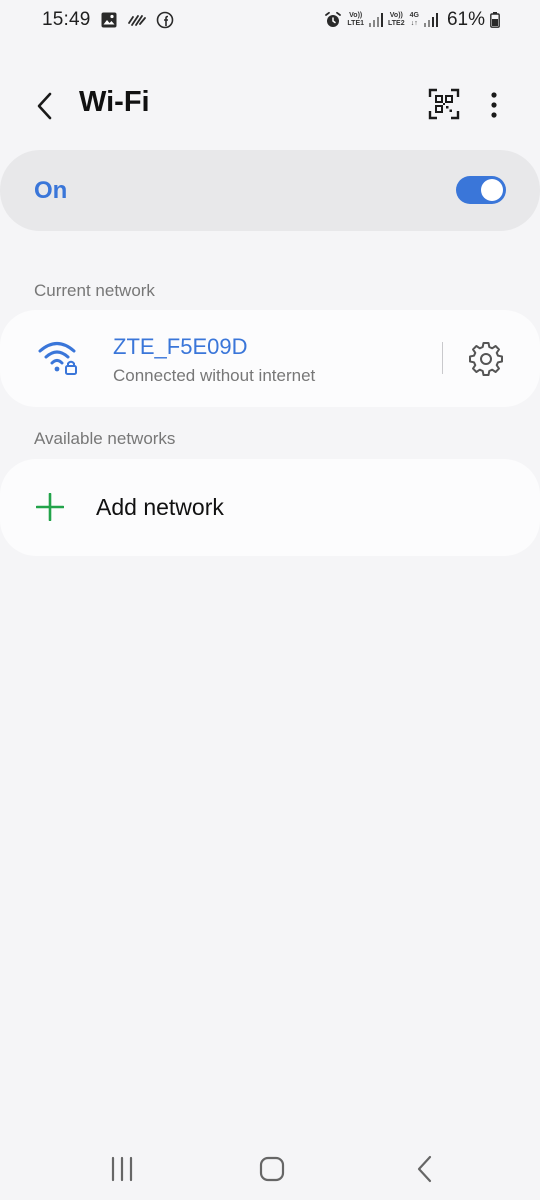 The image size is (540, 1200). I want to click on back-arrow-icon, so click(44, 106).